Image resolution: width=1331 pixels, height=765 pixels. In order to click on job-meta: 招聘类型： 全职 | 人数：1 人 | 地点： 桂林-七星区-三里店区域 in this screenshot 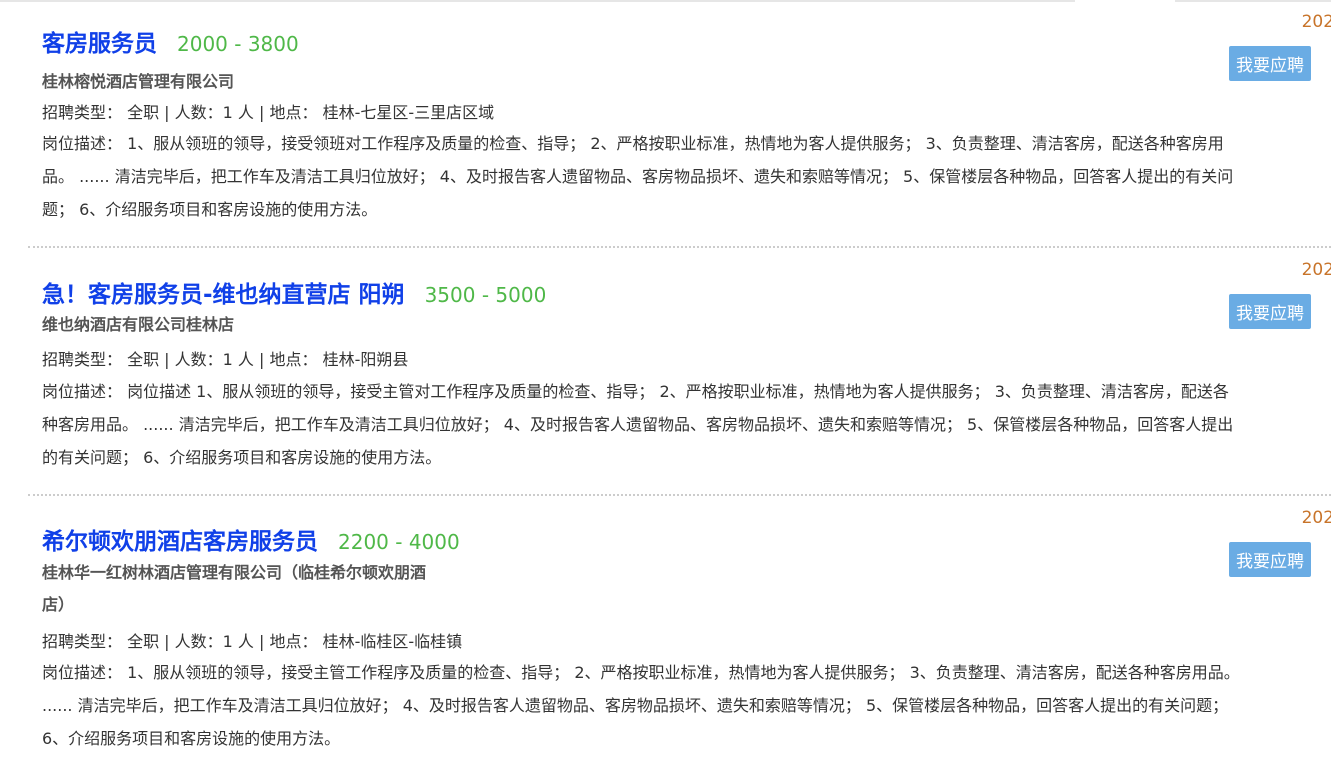, I will do `click(268, 112)`.